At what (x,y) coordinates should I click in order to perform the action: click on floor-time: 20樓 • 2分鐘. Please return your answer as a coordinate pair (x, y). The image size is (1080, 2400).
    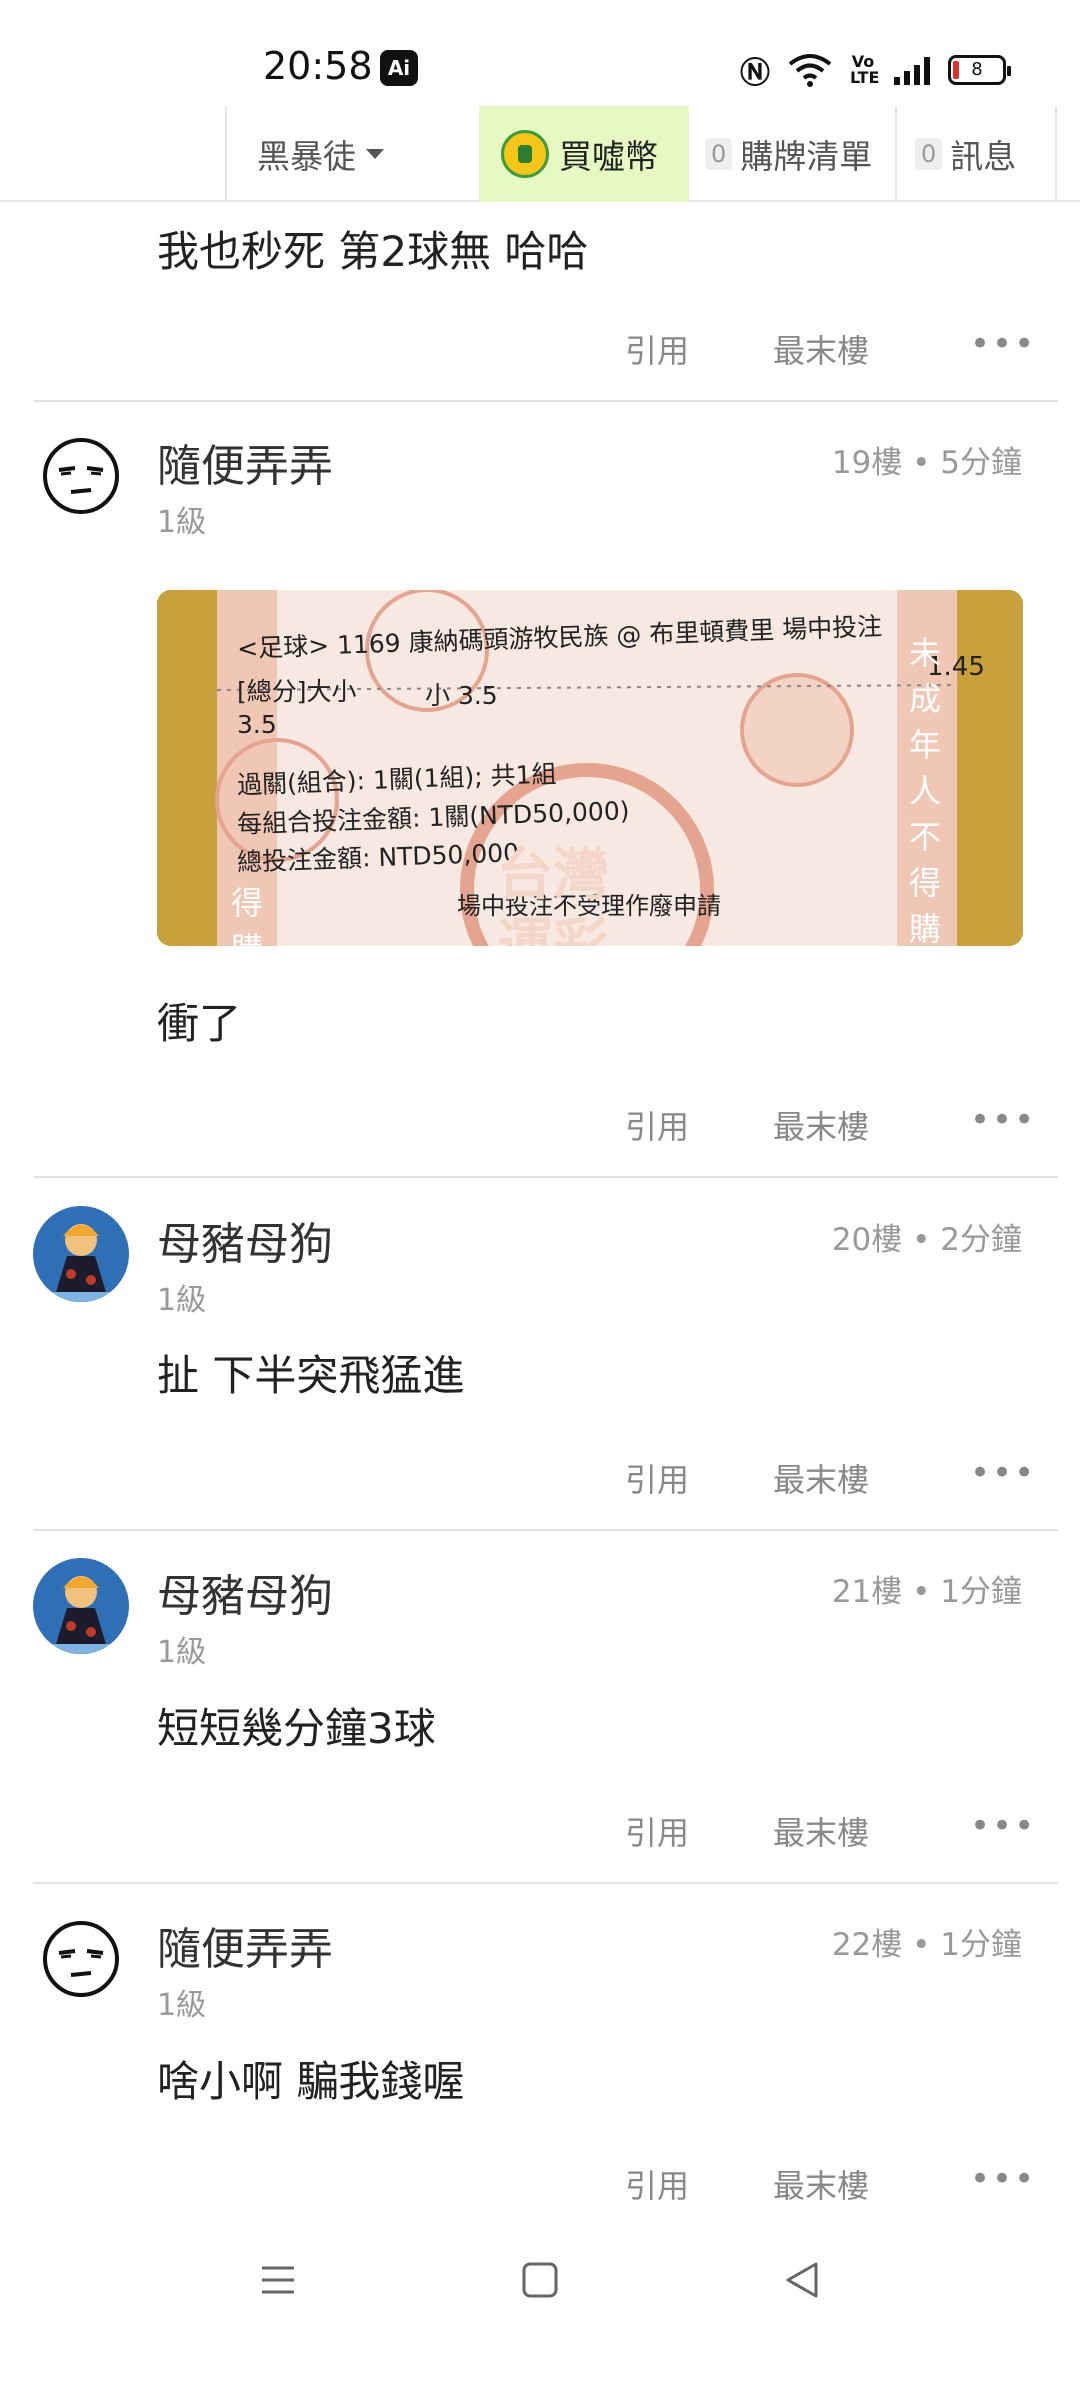
    Looking at the image, I should click on (926, 1240).